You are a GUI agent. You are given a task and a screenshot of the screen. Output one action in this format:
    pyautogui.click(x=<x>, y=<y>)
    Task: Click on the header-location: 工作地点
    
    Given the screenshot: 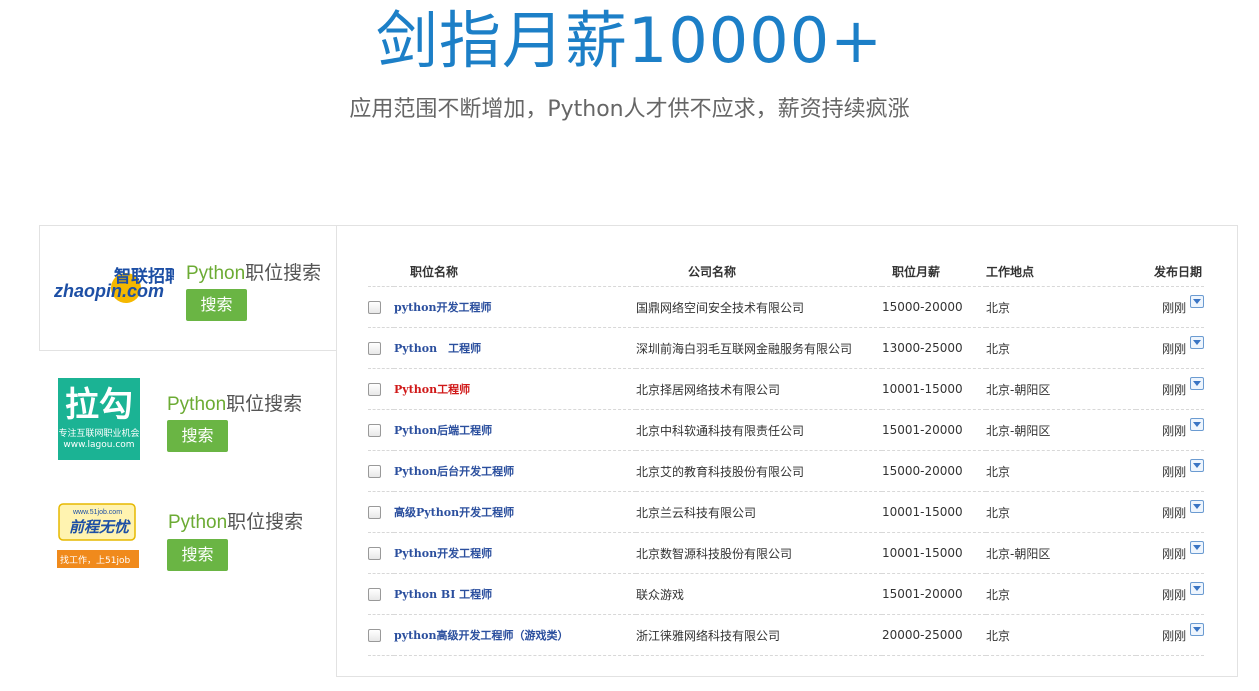 What is the action you would take?
    pyautogui.click(x=1010, y=271)
    